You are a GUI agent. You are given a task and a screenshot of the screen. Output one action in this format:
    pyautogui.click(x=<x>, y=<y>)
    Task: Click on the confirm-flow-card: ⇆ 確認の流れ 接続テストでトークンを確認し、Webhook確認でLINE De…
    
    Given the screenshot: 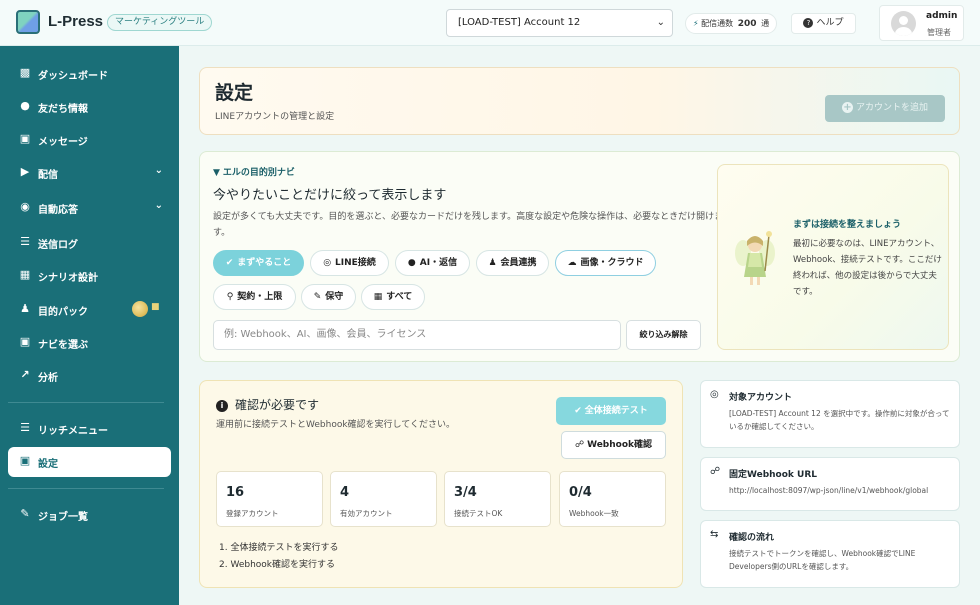 What is the action you would take?
    pyautogui.click(x=830, y=554)
    